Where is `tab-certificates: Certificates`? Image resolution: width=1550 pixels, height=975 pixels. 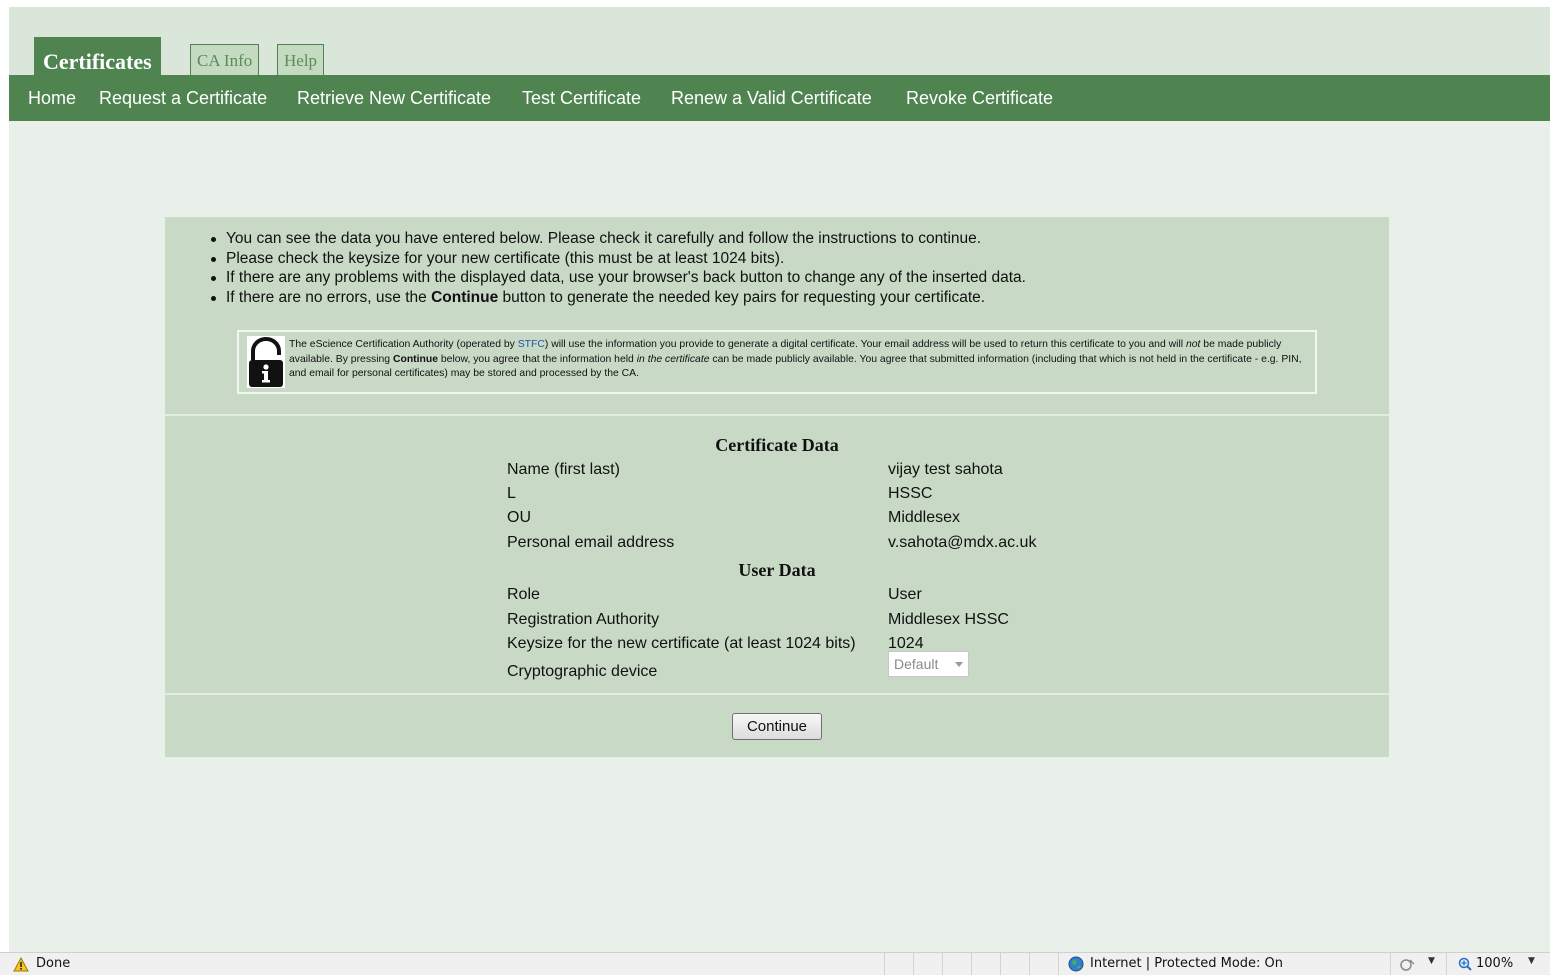
tab-certificates: Certificates is located at coordinates (97, 56).